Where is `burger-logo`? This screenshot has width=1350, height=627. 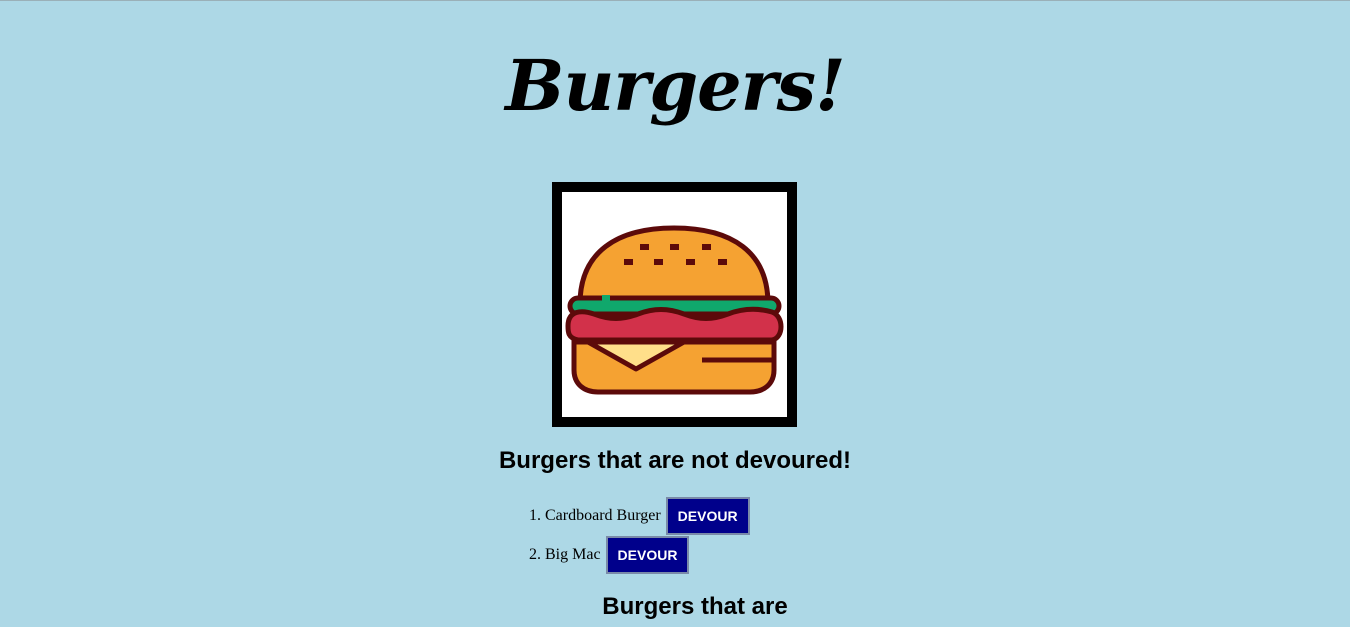 burger-logo is located at coordinates (674, 304).